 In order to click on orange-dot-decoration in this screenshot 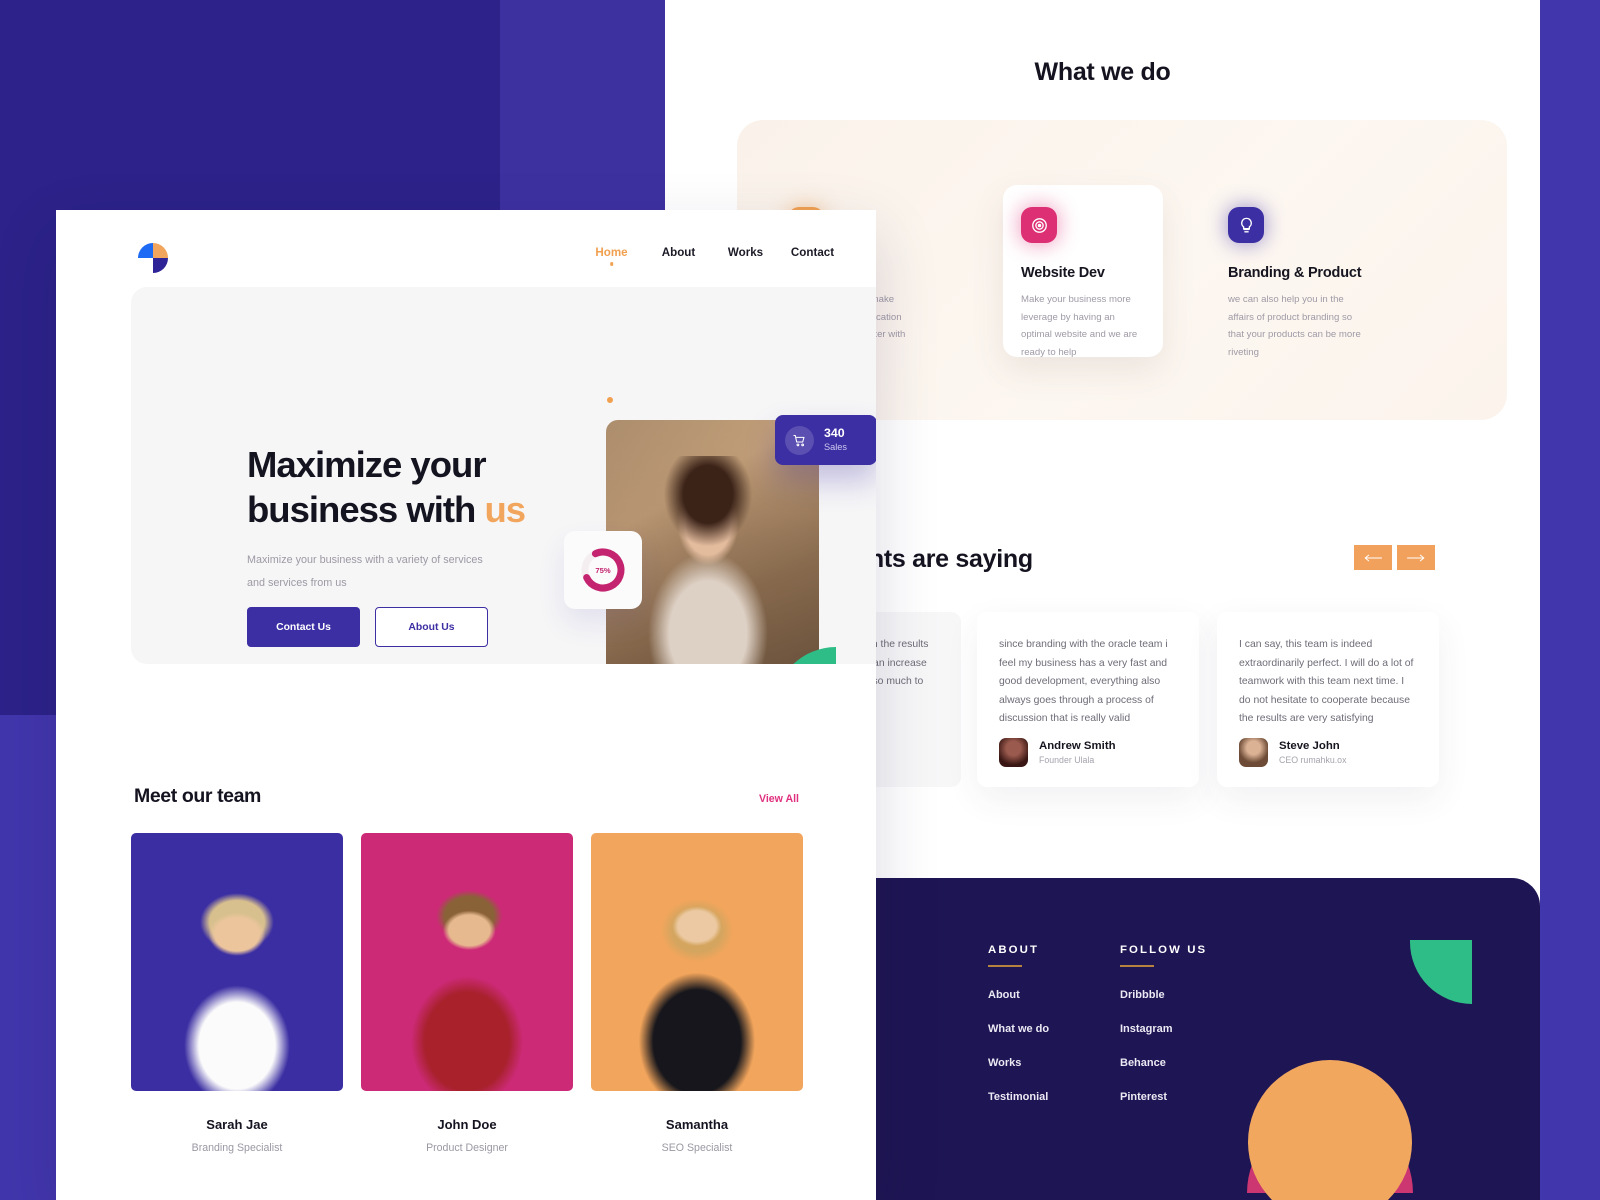, I will do `click(610, 400)`.